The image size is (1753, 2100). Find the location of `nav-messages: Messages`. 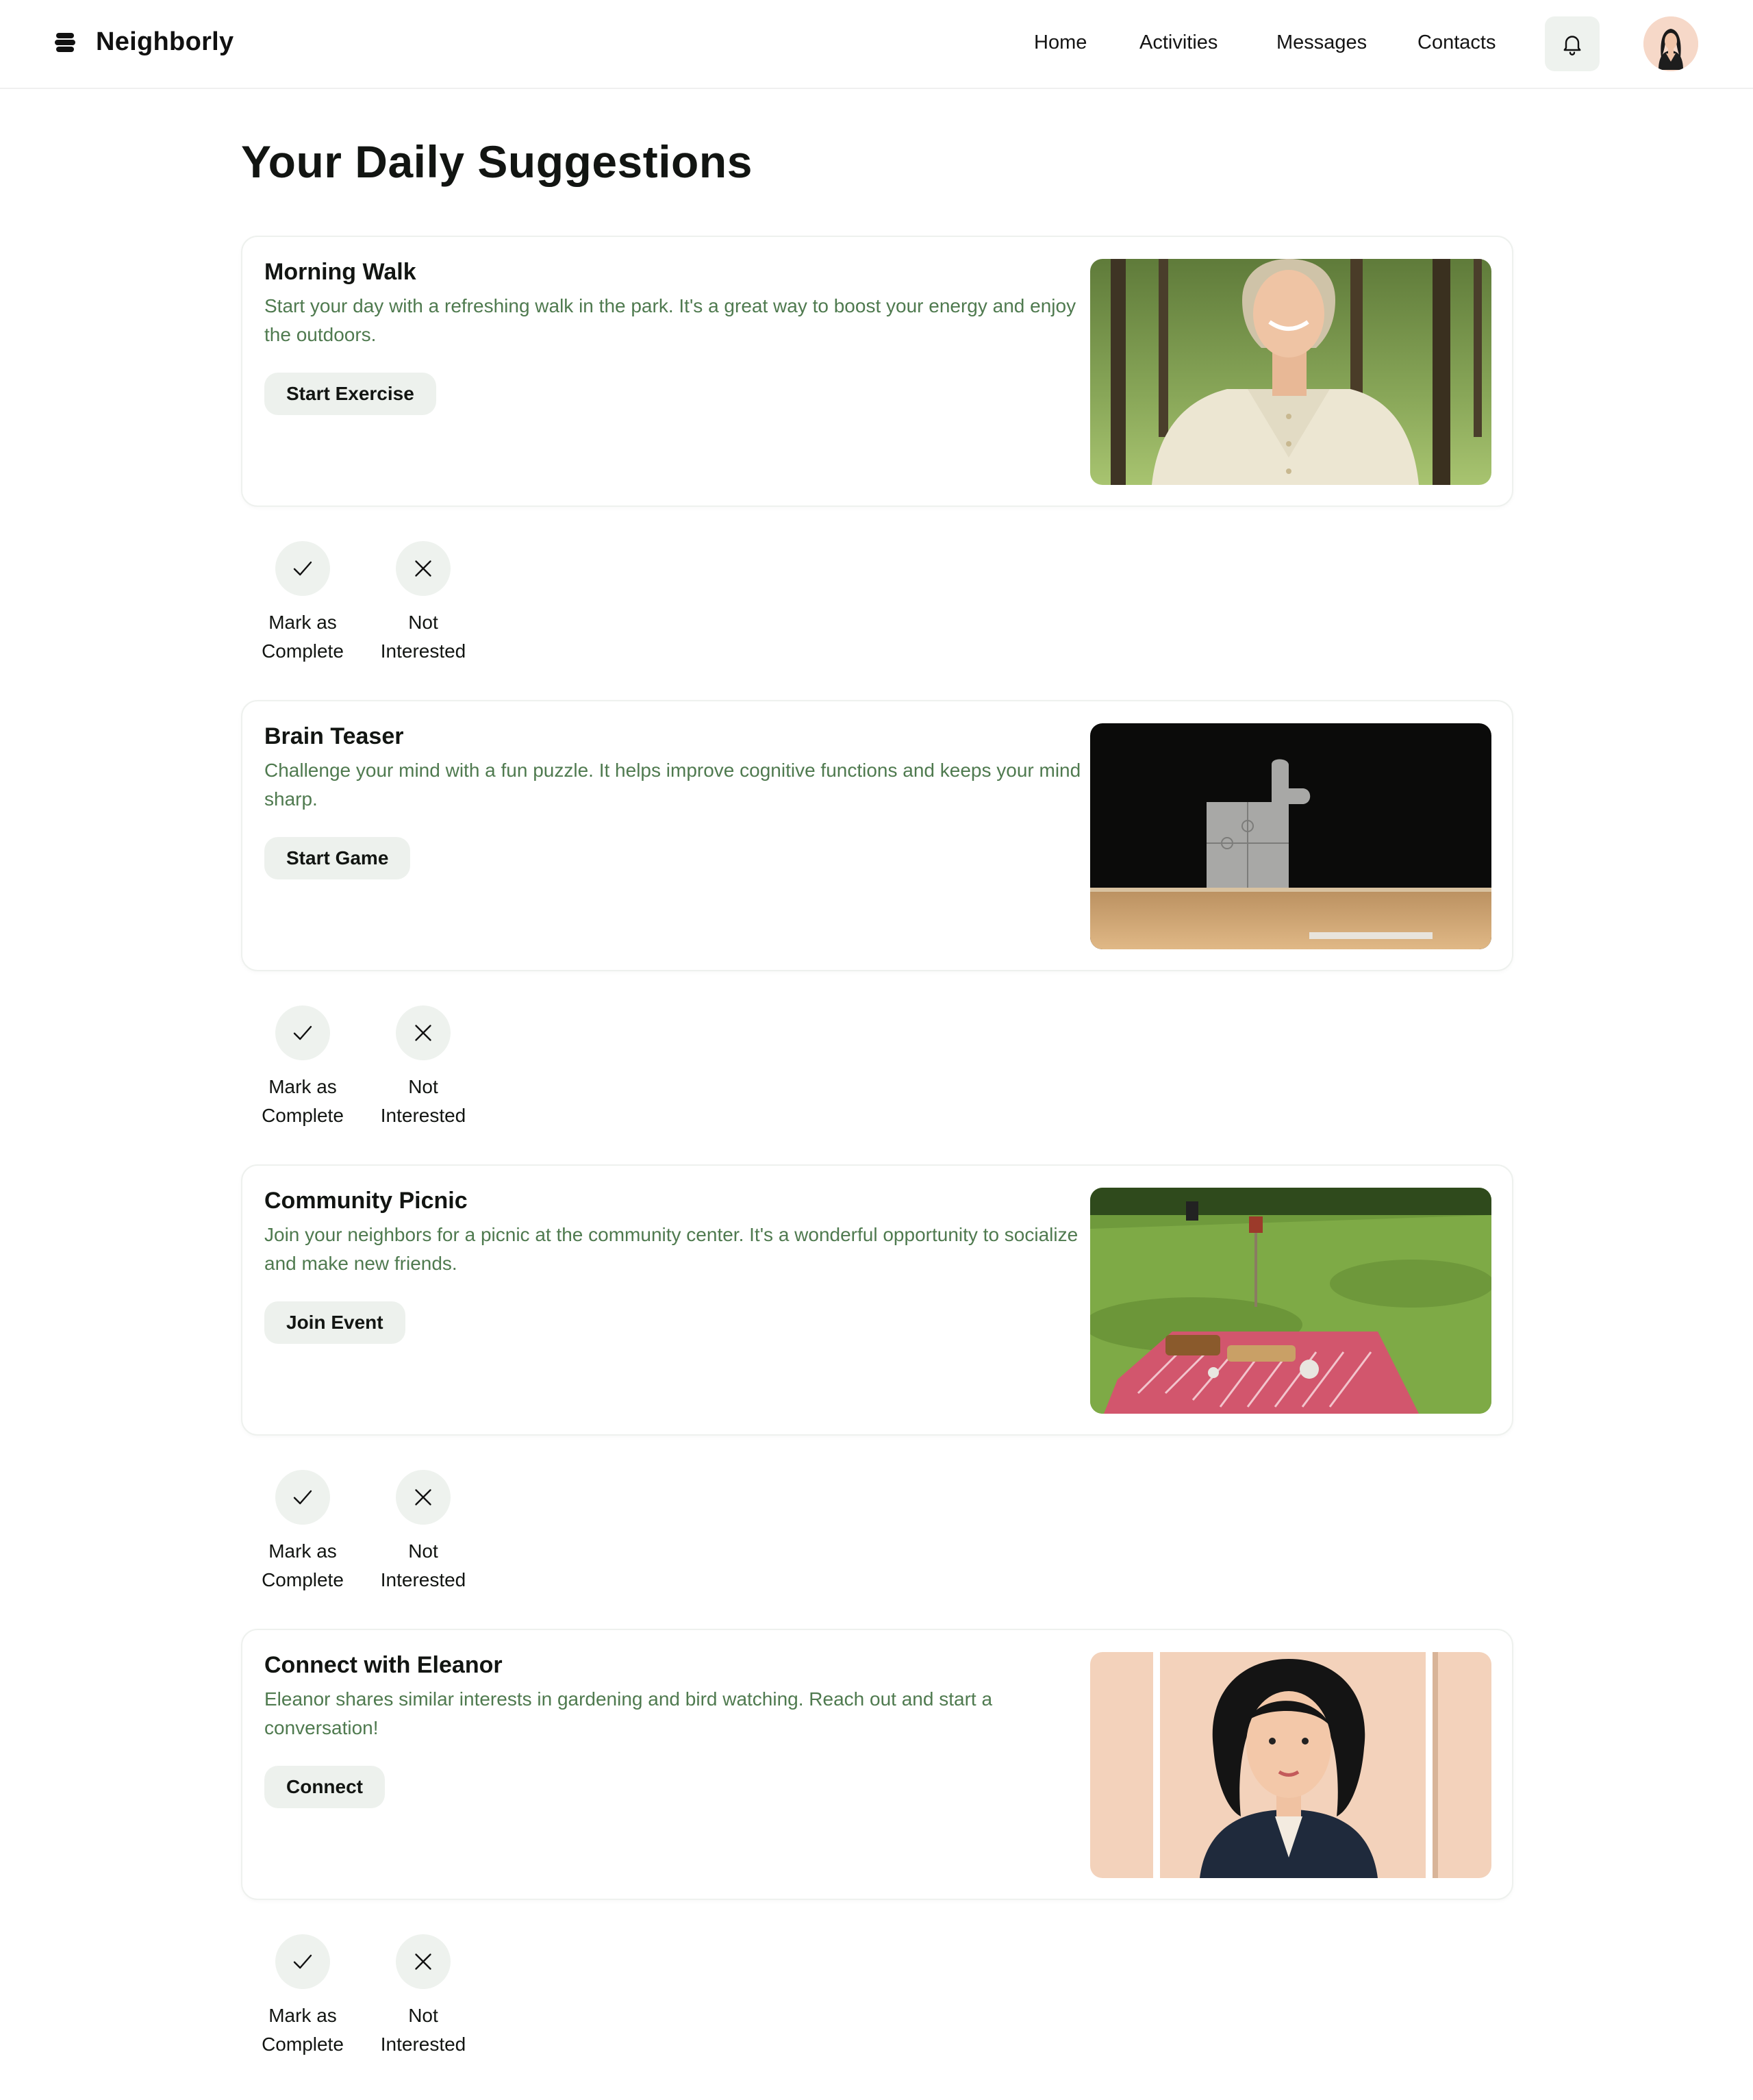

nav-messages: Messages is located at coordinates (1322, 43).